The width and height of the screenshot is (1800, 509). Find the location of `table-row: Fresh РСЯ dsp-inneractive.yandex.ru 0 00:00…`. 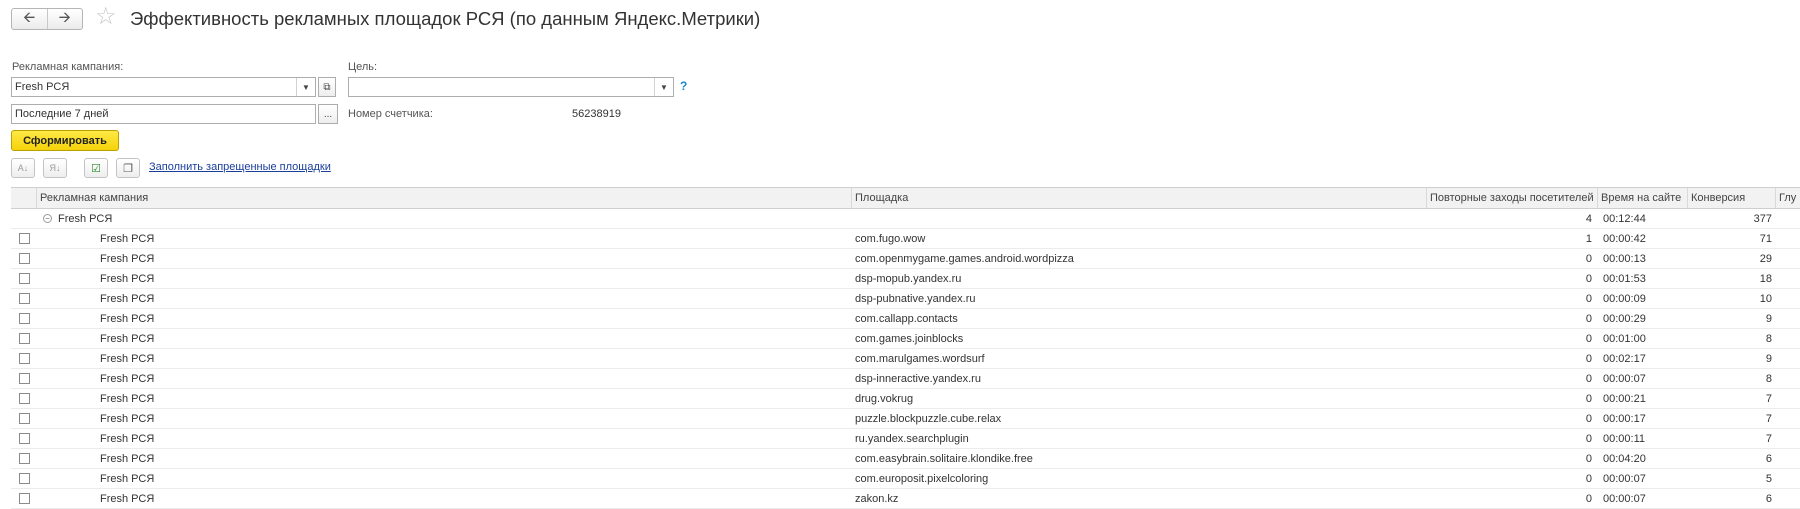

table-row: Fresh РСЯ dsp-inneractive.yandex.ru 0 00:00… is located at coordinates (905, 379).